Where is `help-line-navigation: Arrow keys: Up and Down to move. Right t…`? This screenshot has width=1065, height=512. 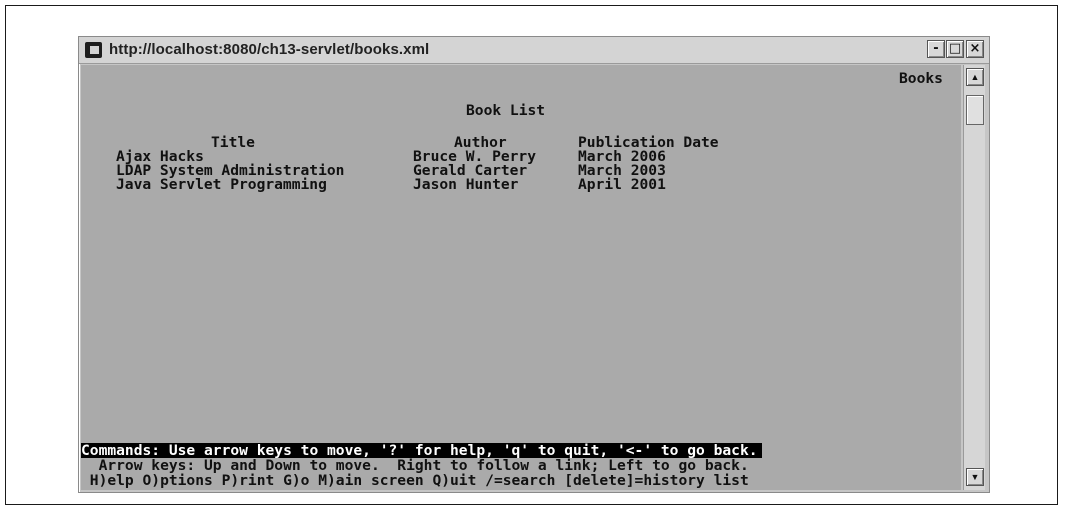
help-line-navigation: Arrow keys: Up and Down to move. Right t… is located at coordinates (415, 465).